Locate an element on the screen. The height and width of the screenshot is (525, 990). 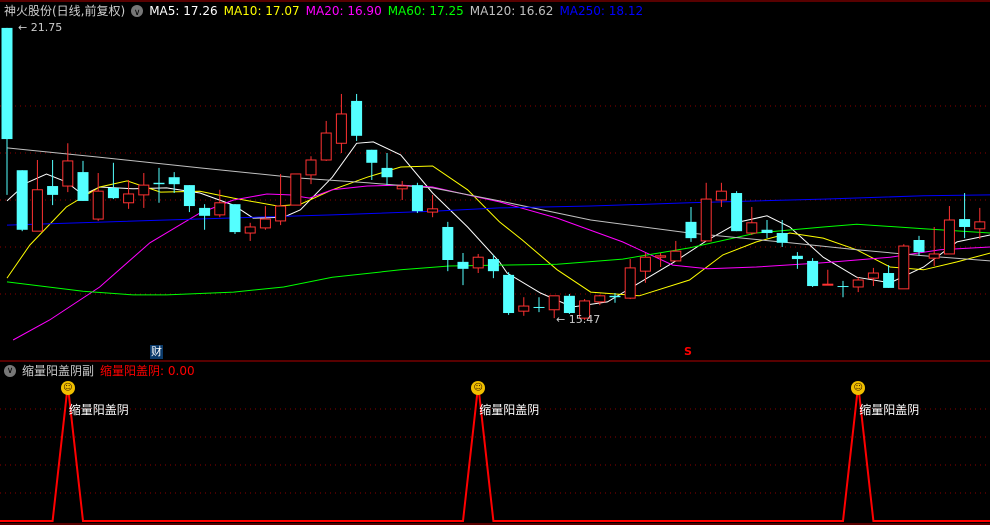
ma250-label: MA250: 18.12 is located at coordinates (601, 11).